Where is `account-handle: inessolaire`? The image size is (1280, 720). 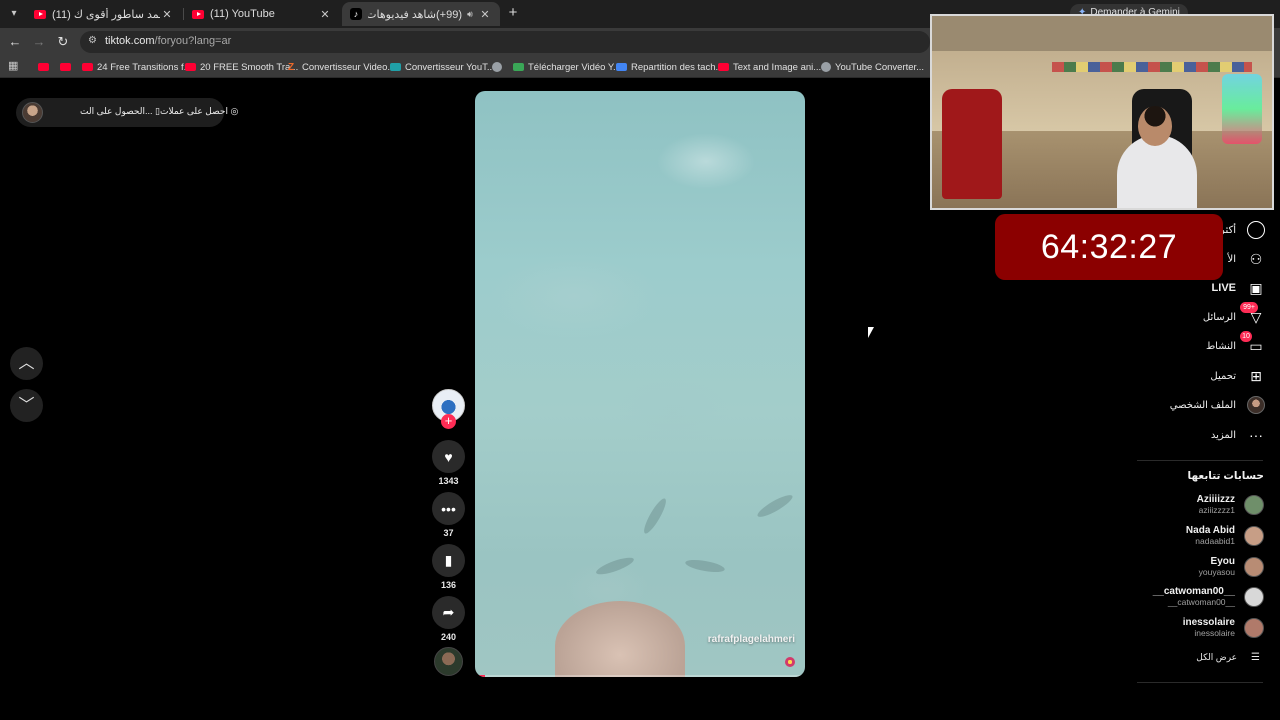
account-handle: inessolaire is located at coordinates (1214, 633).